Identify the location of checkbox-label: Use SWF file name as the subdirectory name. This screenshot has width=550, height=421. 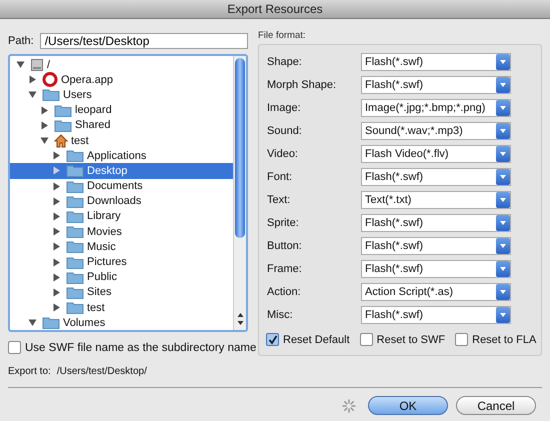
(140, 348).